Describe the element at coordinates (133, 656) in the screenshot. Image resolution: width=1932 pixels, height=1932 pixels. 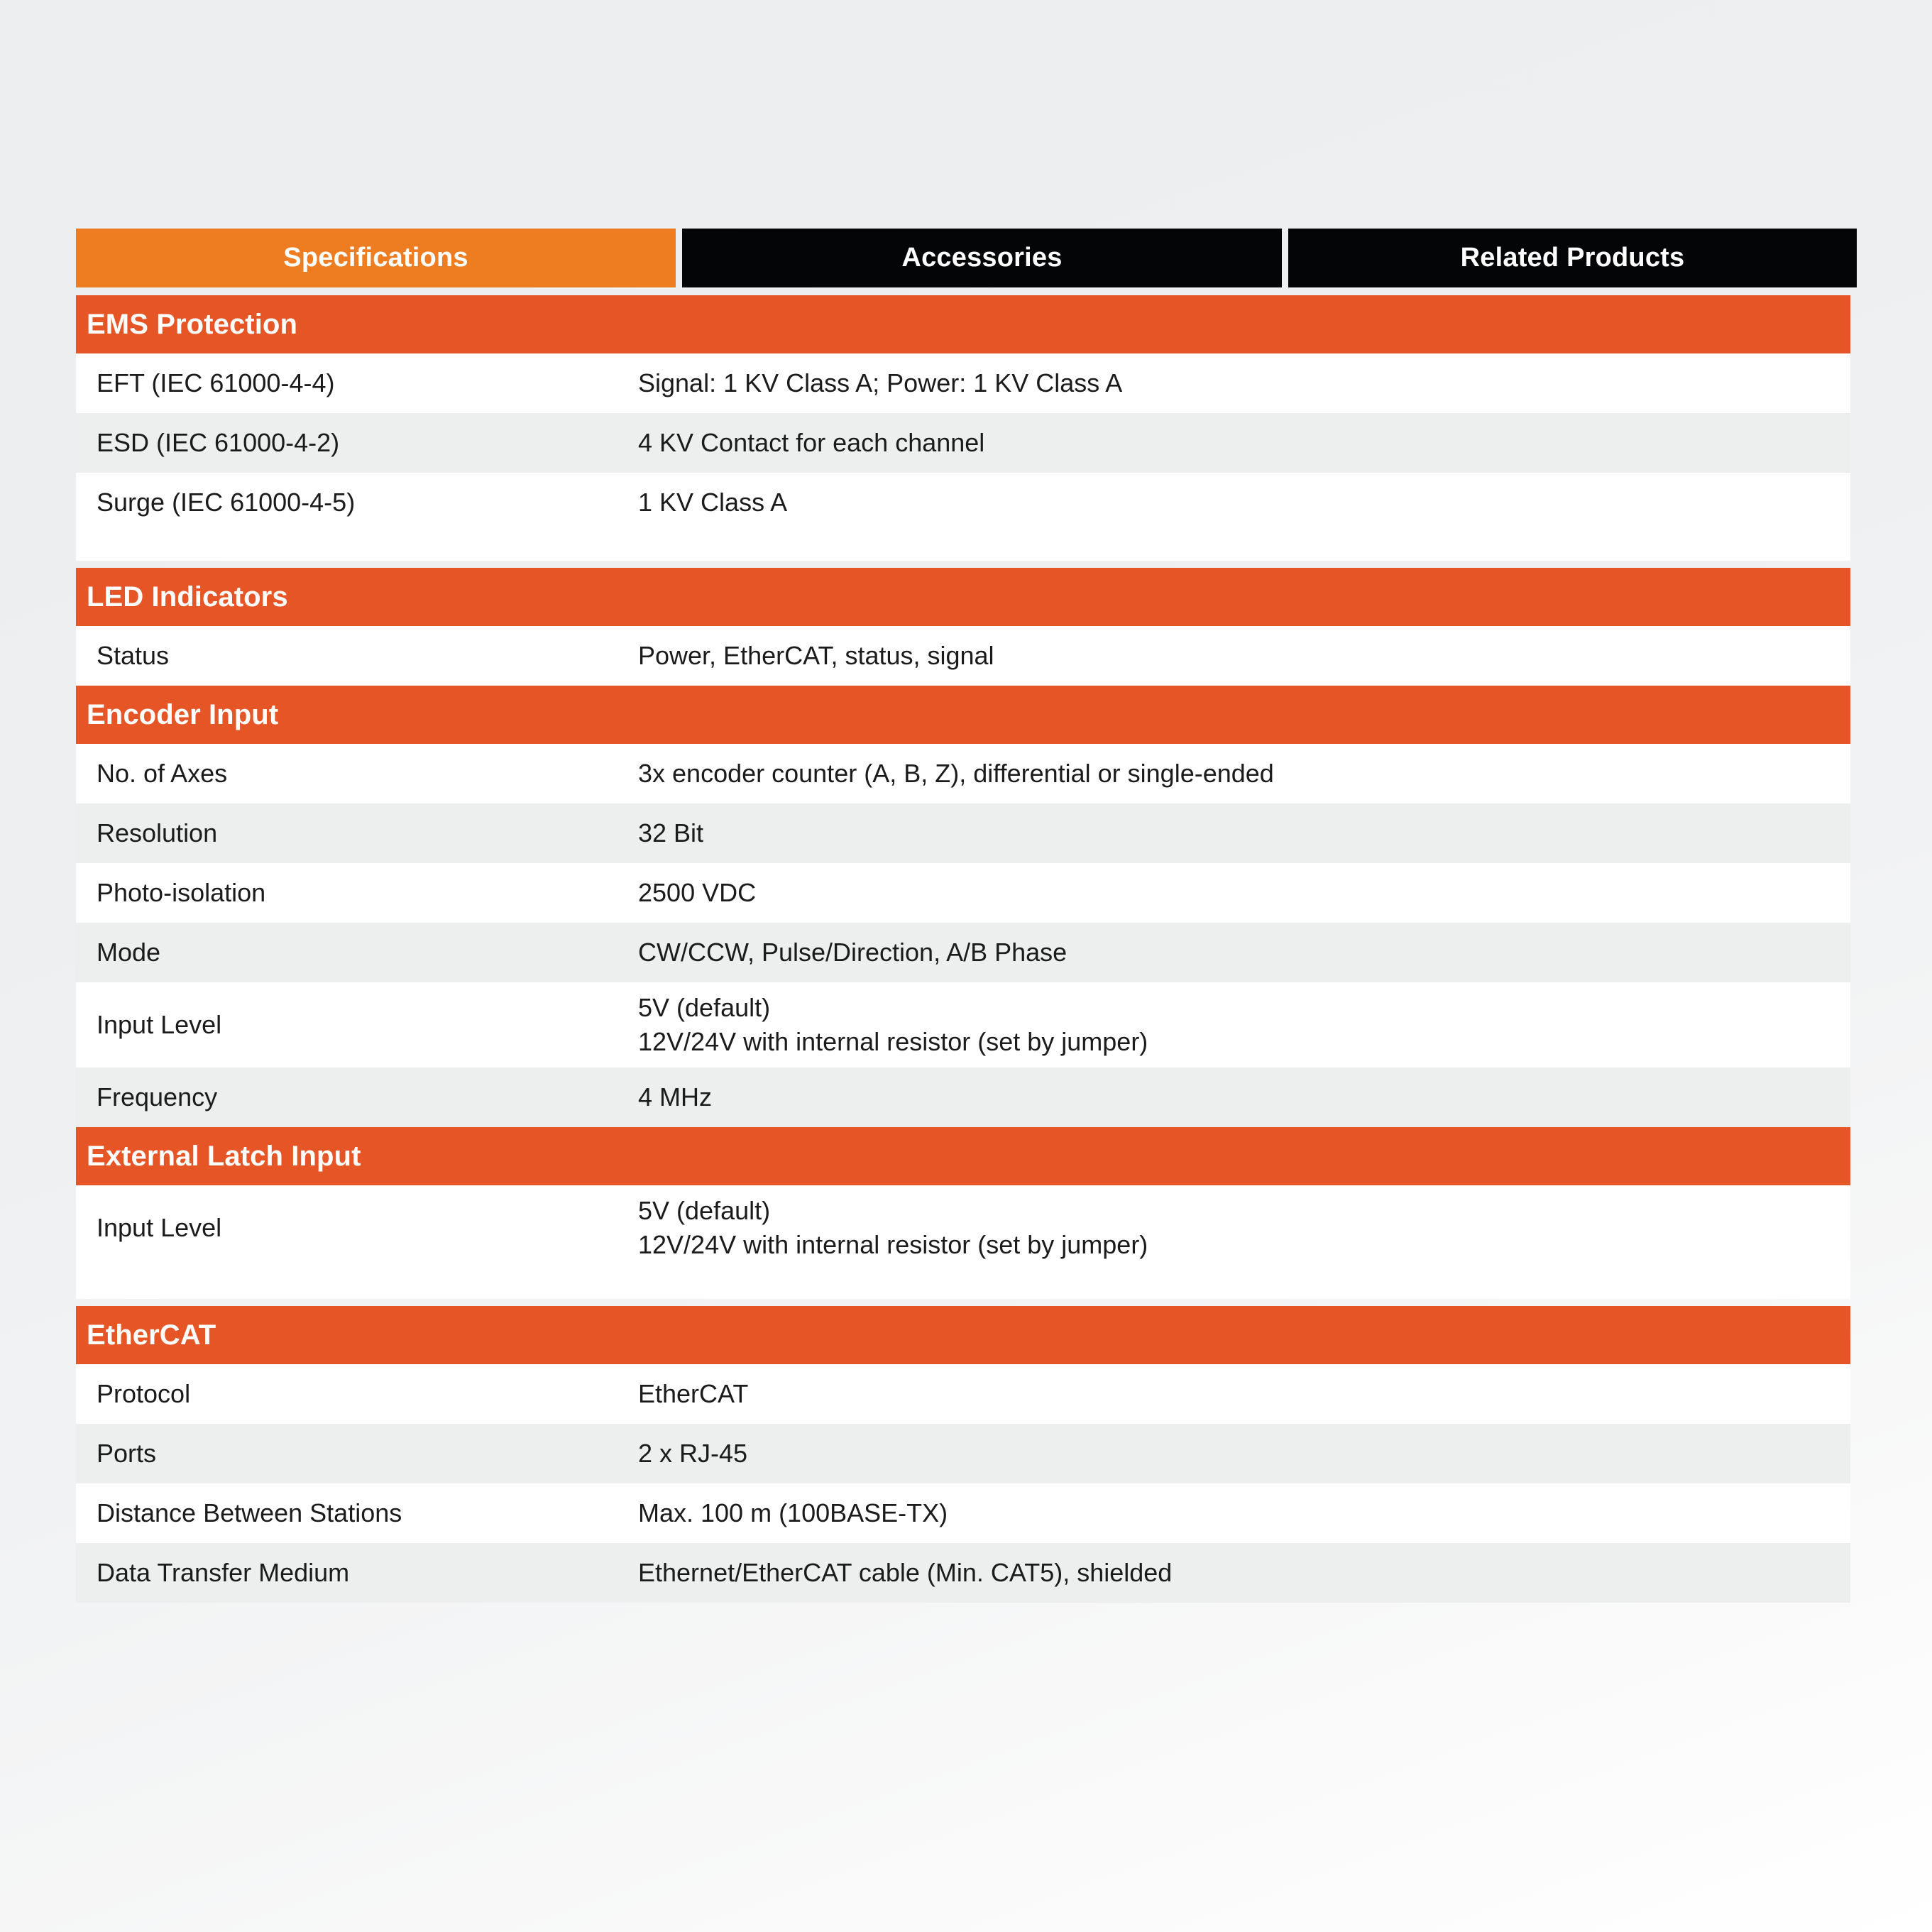
I see `row-label: Status` at that location.